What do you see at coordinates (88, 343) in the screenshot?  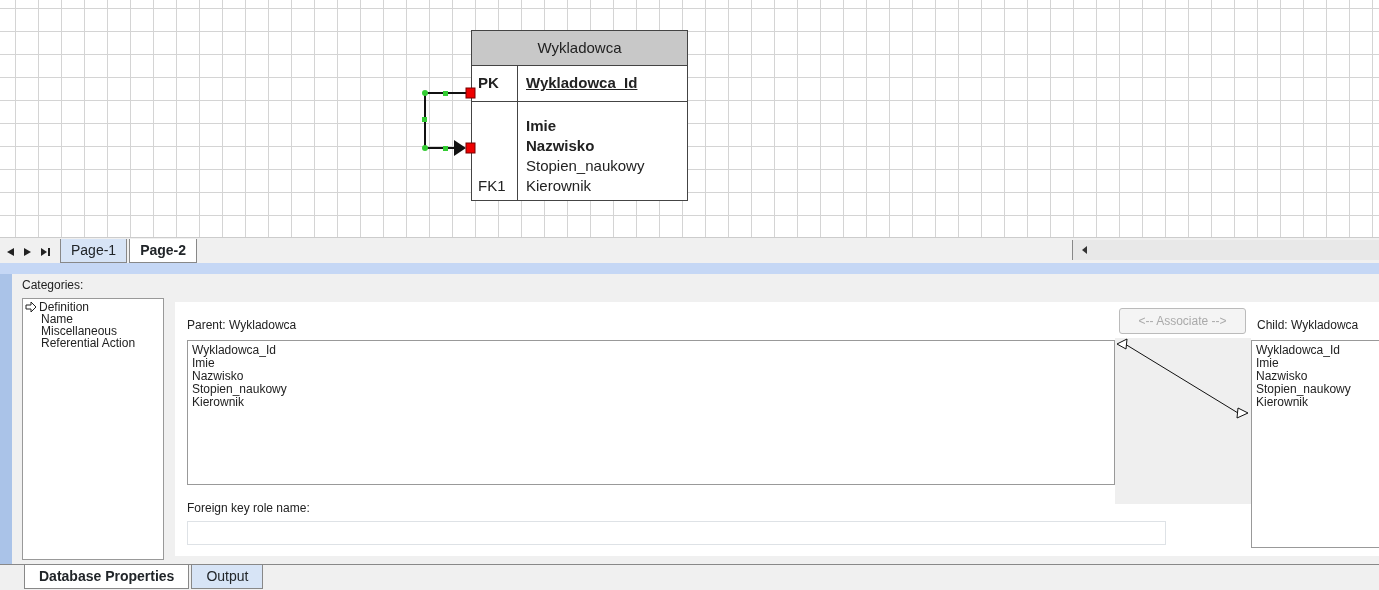 I see `category-item: Referential Action` at bounding box center [88, 343].